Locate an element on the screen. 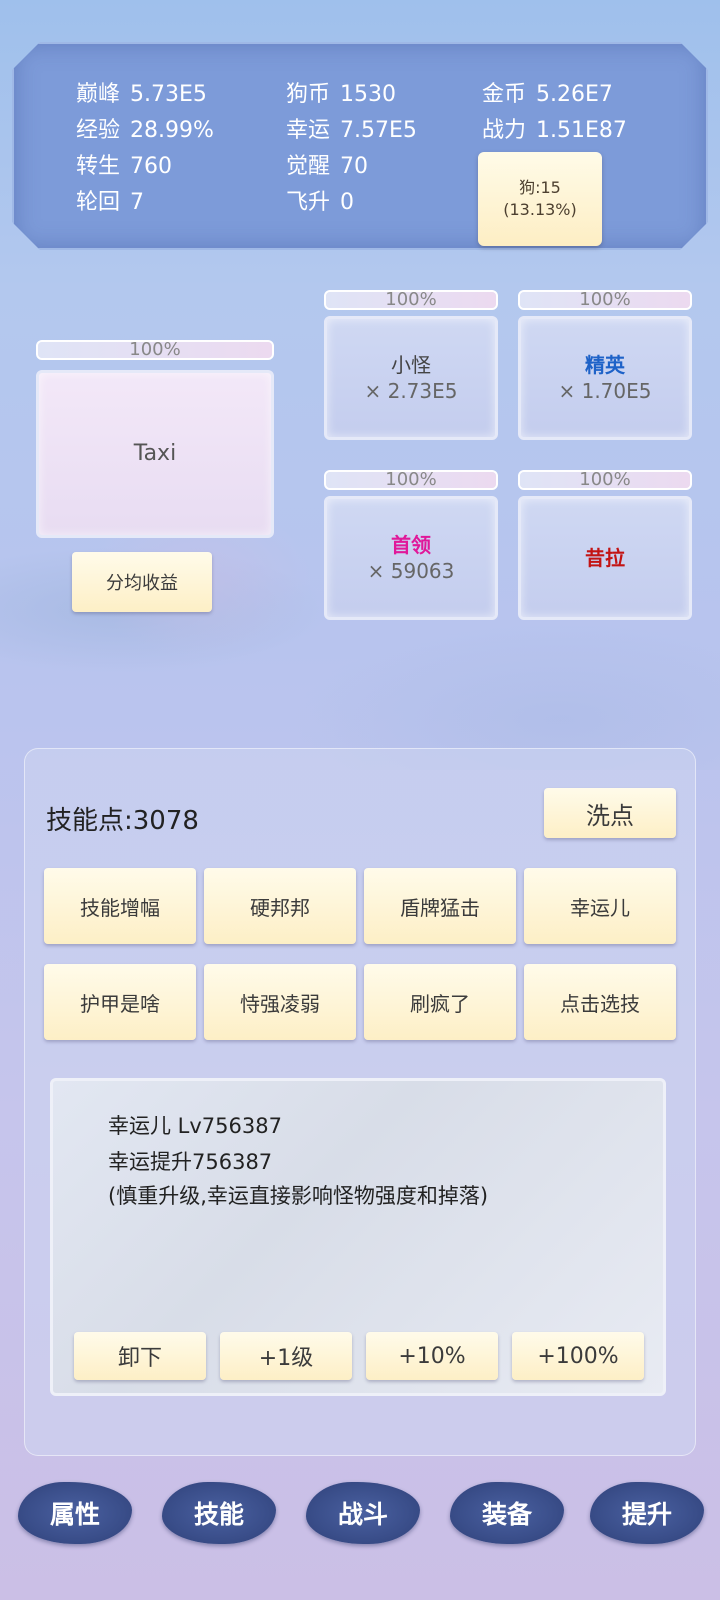 Image resolution: width=720 pixels, height=1600 pixels. skill-button-label: 恃强凌弱 is located at coordinates (280, 1003).